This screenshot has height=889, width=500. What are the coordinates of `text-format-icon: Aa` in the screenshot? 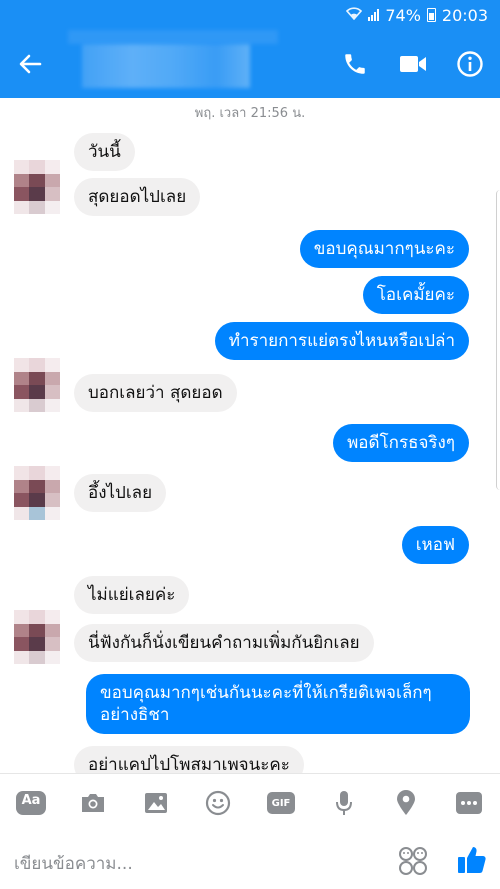 It's located at (31, 803).